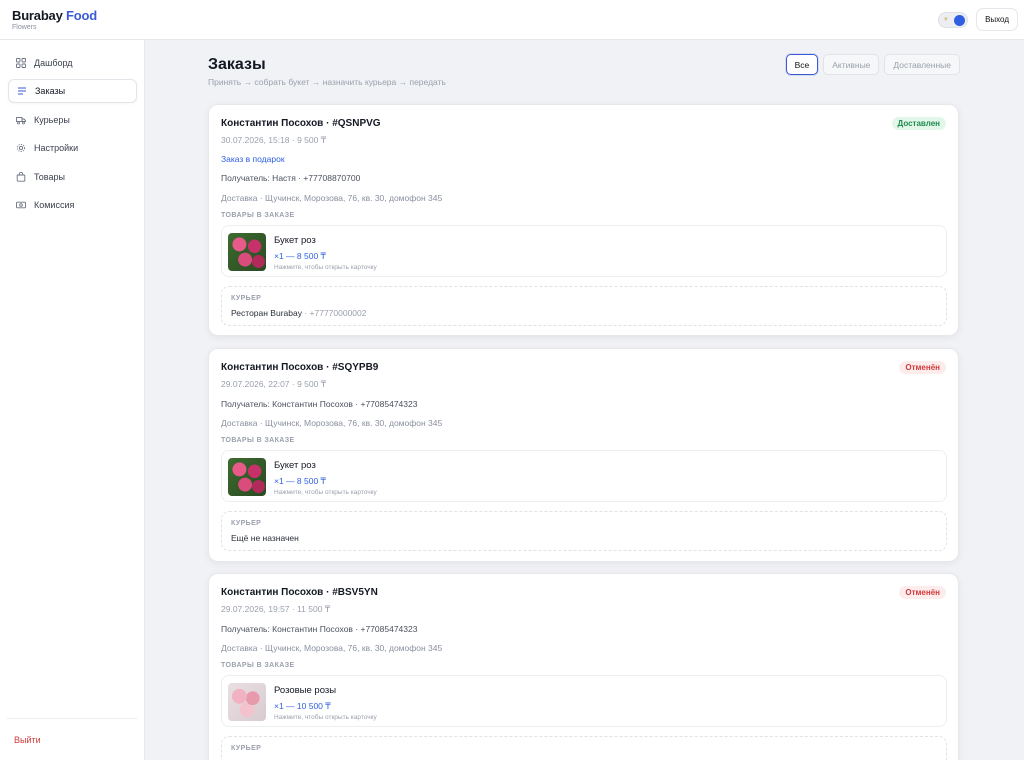  What do you see at coordinates (27, 740) in the screenshot?
I see `sidebar-exit-link: Выйти` at bounding box center [27, 740].